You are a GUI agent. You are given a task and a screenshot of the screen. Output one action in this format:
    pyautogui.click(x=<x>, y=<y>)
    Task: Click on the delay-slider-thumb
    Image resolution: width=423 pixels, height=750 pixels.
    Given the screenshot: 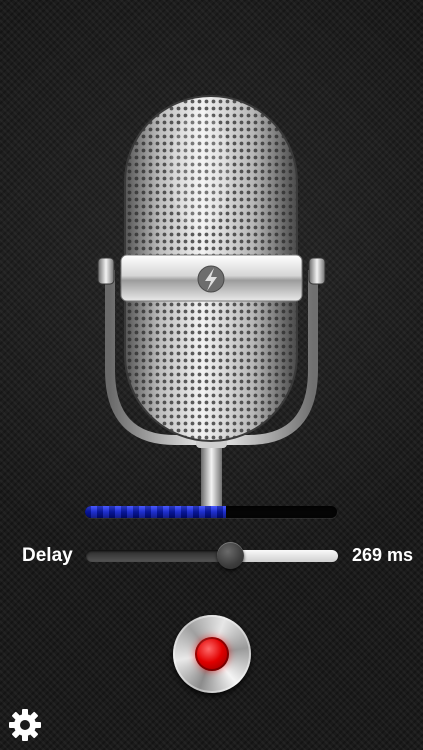 What is the action you would take?
    pyautogui.click(x=230, y=555)
    